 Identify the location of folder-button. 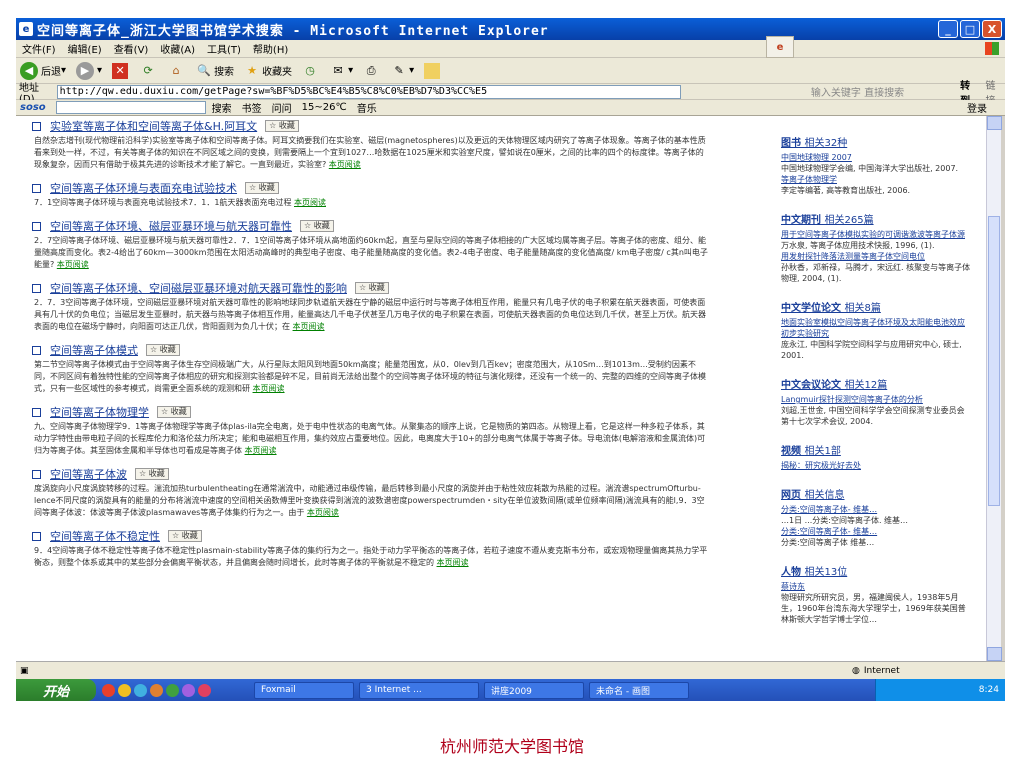
(433, 70).